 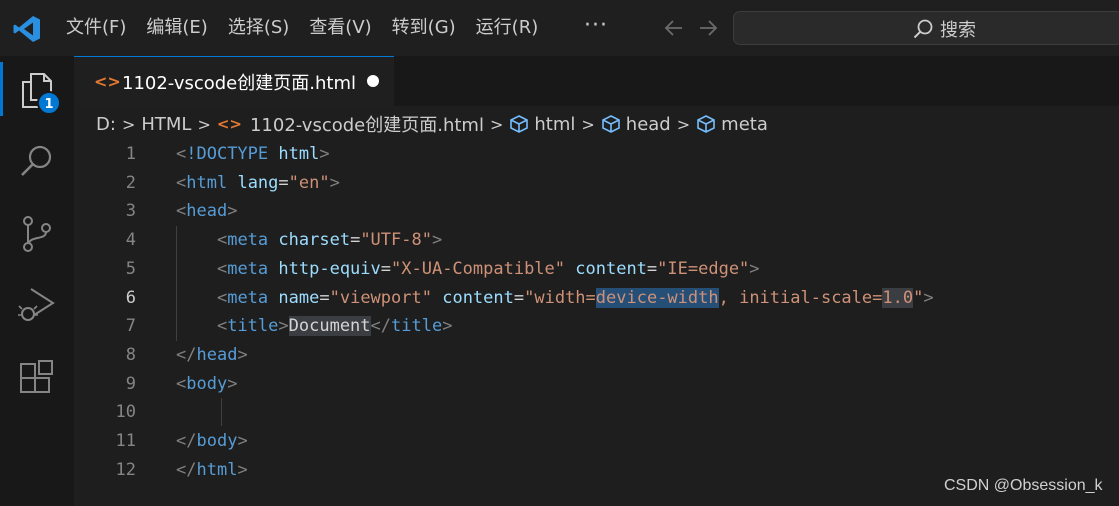 What do you see at coordinates (130, 383) in the screenshot?
I see `line-number: 9` at bounding box center [130, 383].